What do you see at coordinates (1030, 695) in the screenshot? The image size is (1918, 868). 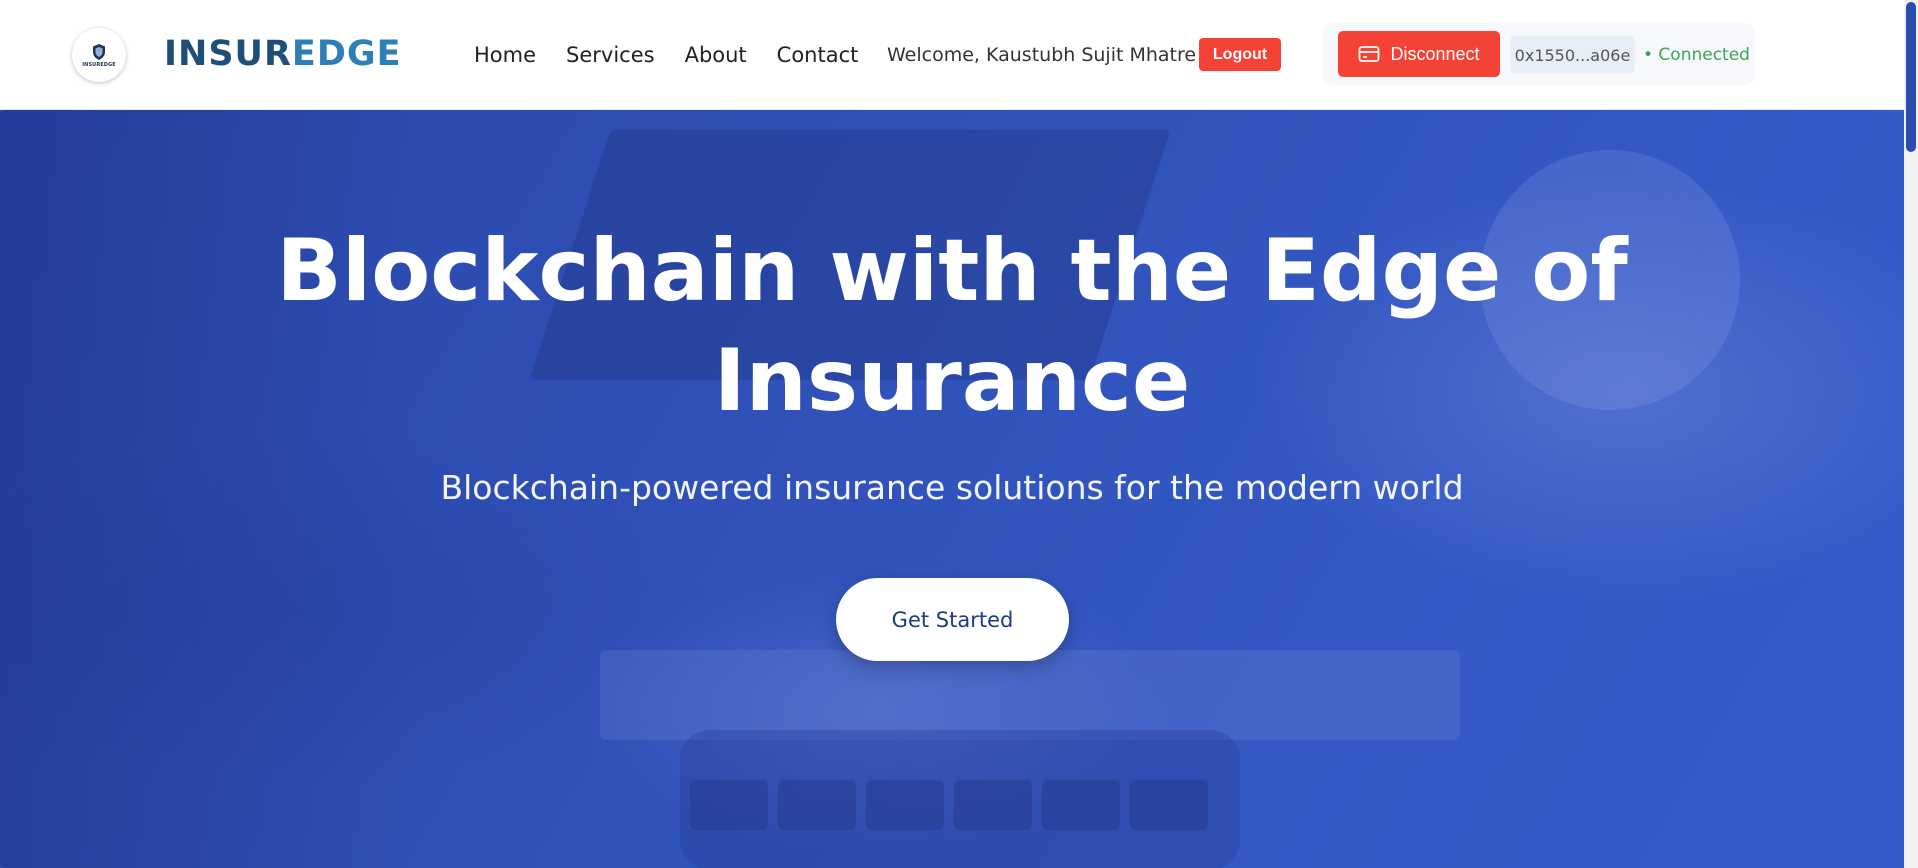 I see `hero-background-desk` at bounding box center [1030, 695].